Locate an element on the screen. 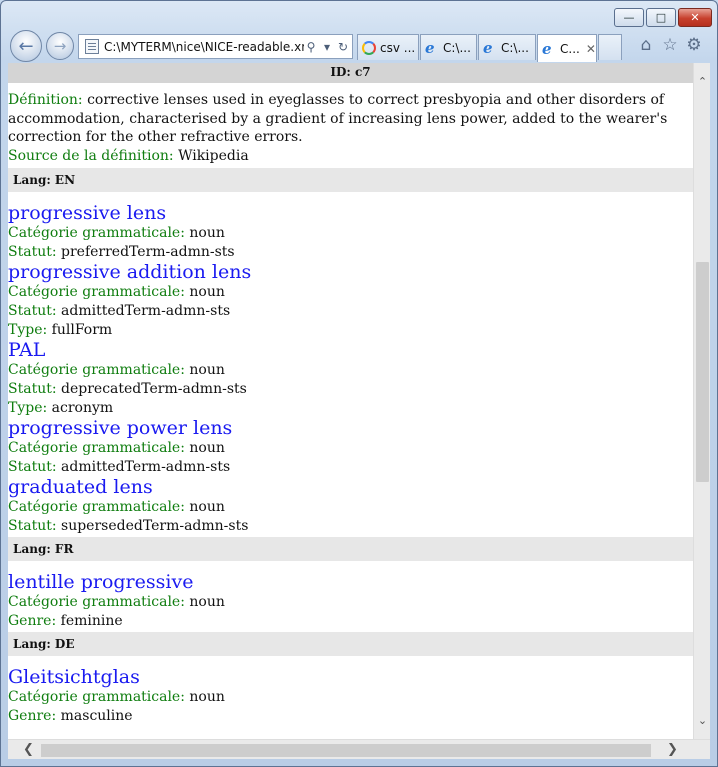 The image size is (718, 767). scroll-right-icon: ❯ is located at coordinates (672, 750).